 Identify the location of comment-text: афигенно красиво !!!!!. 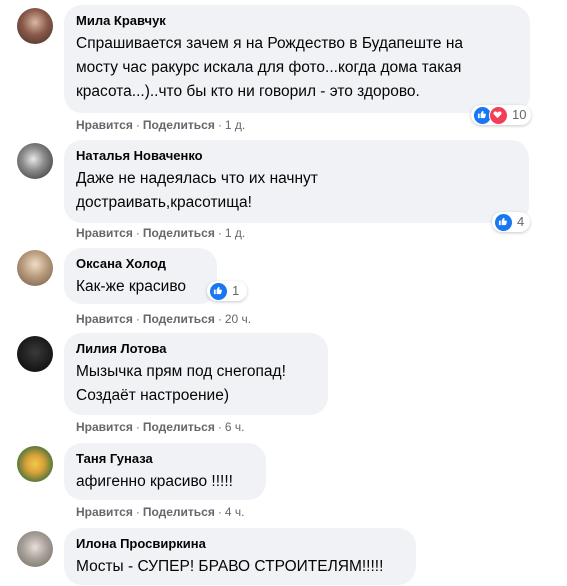
(154, 481).